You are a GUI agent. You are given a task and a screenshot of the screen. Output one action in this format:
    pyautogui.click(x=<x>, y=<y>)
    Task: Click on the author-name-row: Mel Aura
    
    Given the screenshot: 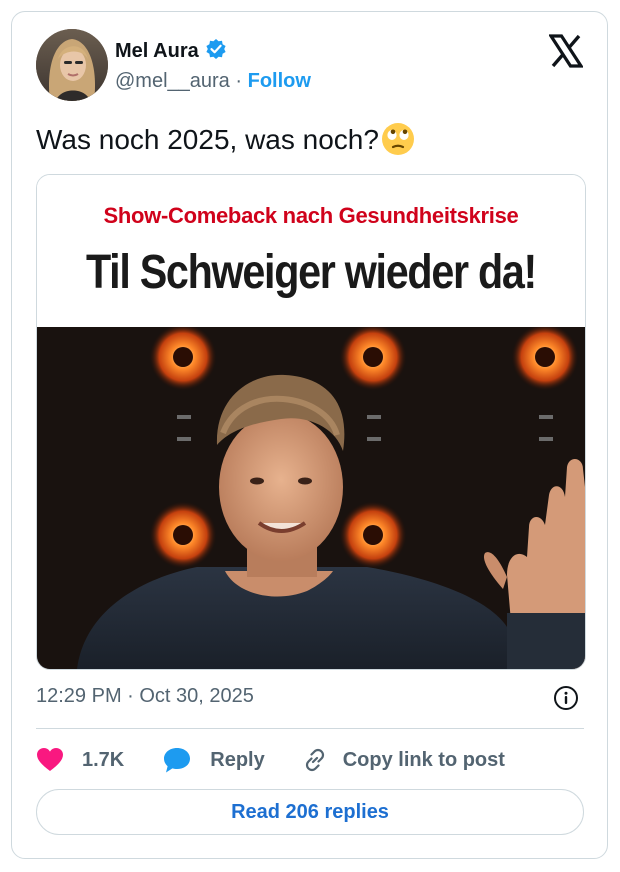 What is the action you would take?
    pyautogui.click(x=171, y=51)
    